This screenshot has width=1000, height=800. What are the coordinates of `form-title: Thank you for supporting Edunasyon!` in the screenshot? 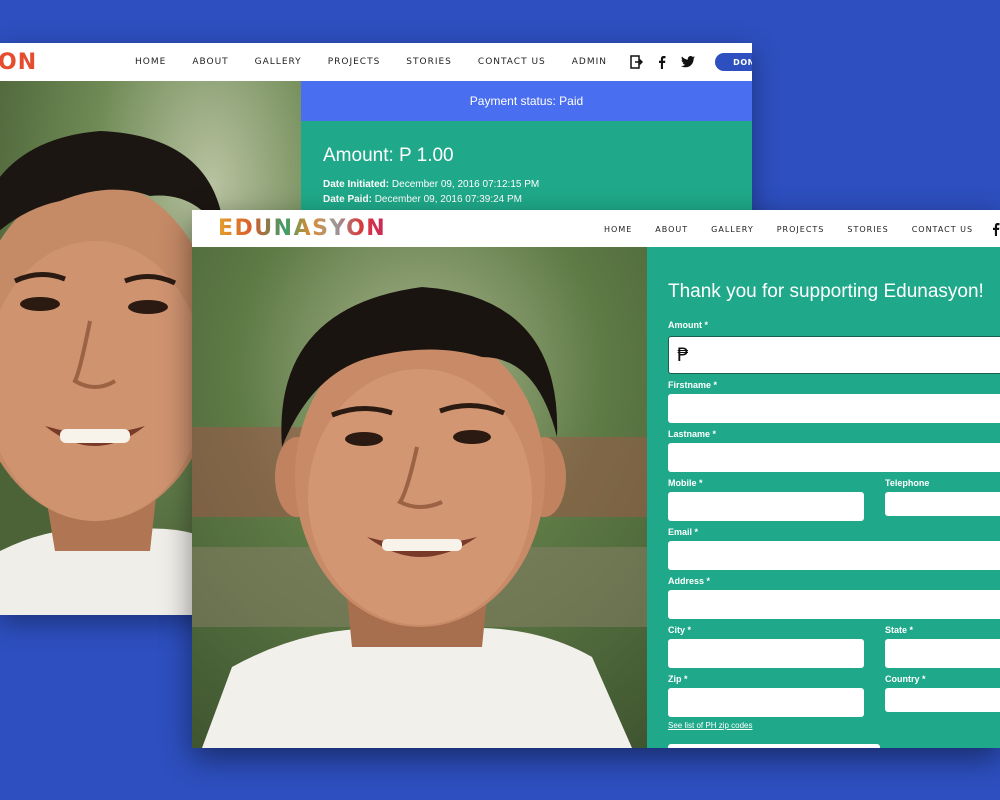 It's located at (826, 291).